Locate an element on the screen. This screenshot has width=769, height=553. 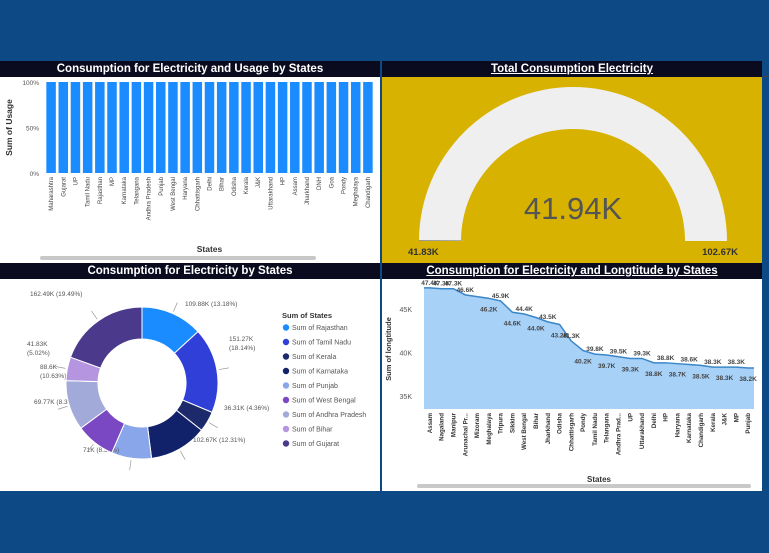
x-tick-label: Sikkim is located at coordinates (512, 423).